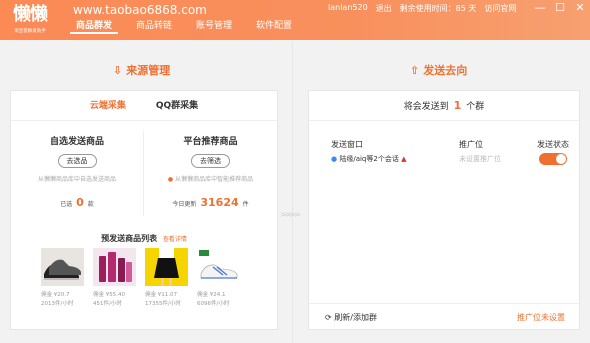  I want to click on destination-header: 将会发送到 1 个群, so click(444, 106).